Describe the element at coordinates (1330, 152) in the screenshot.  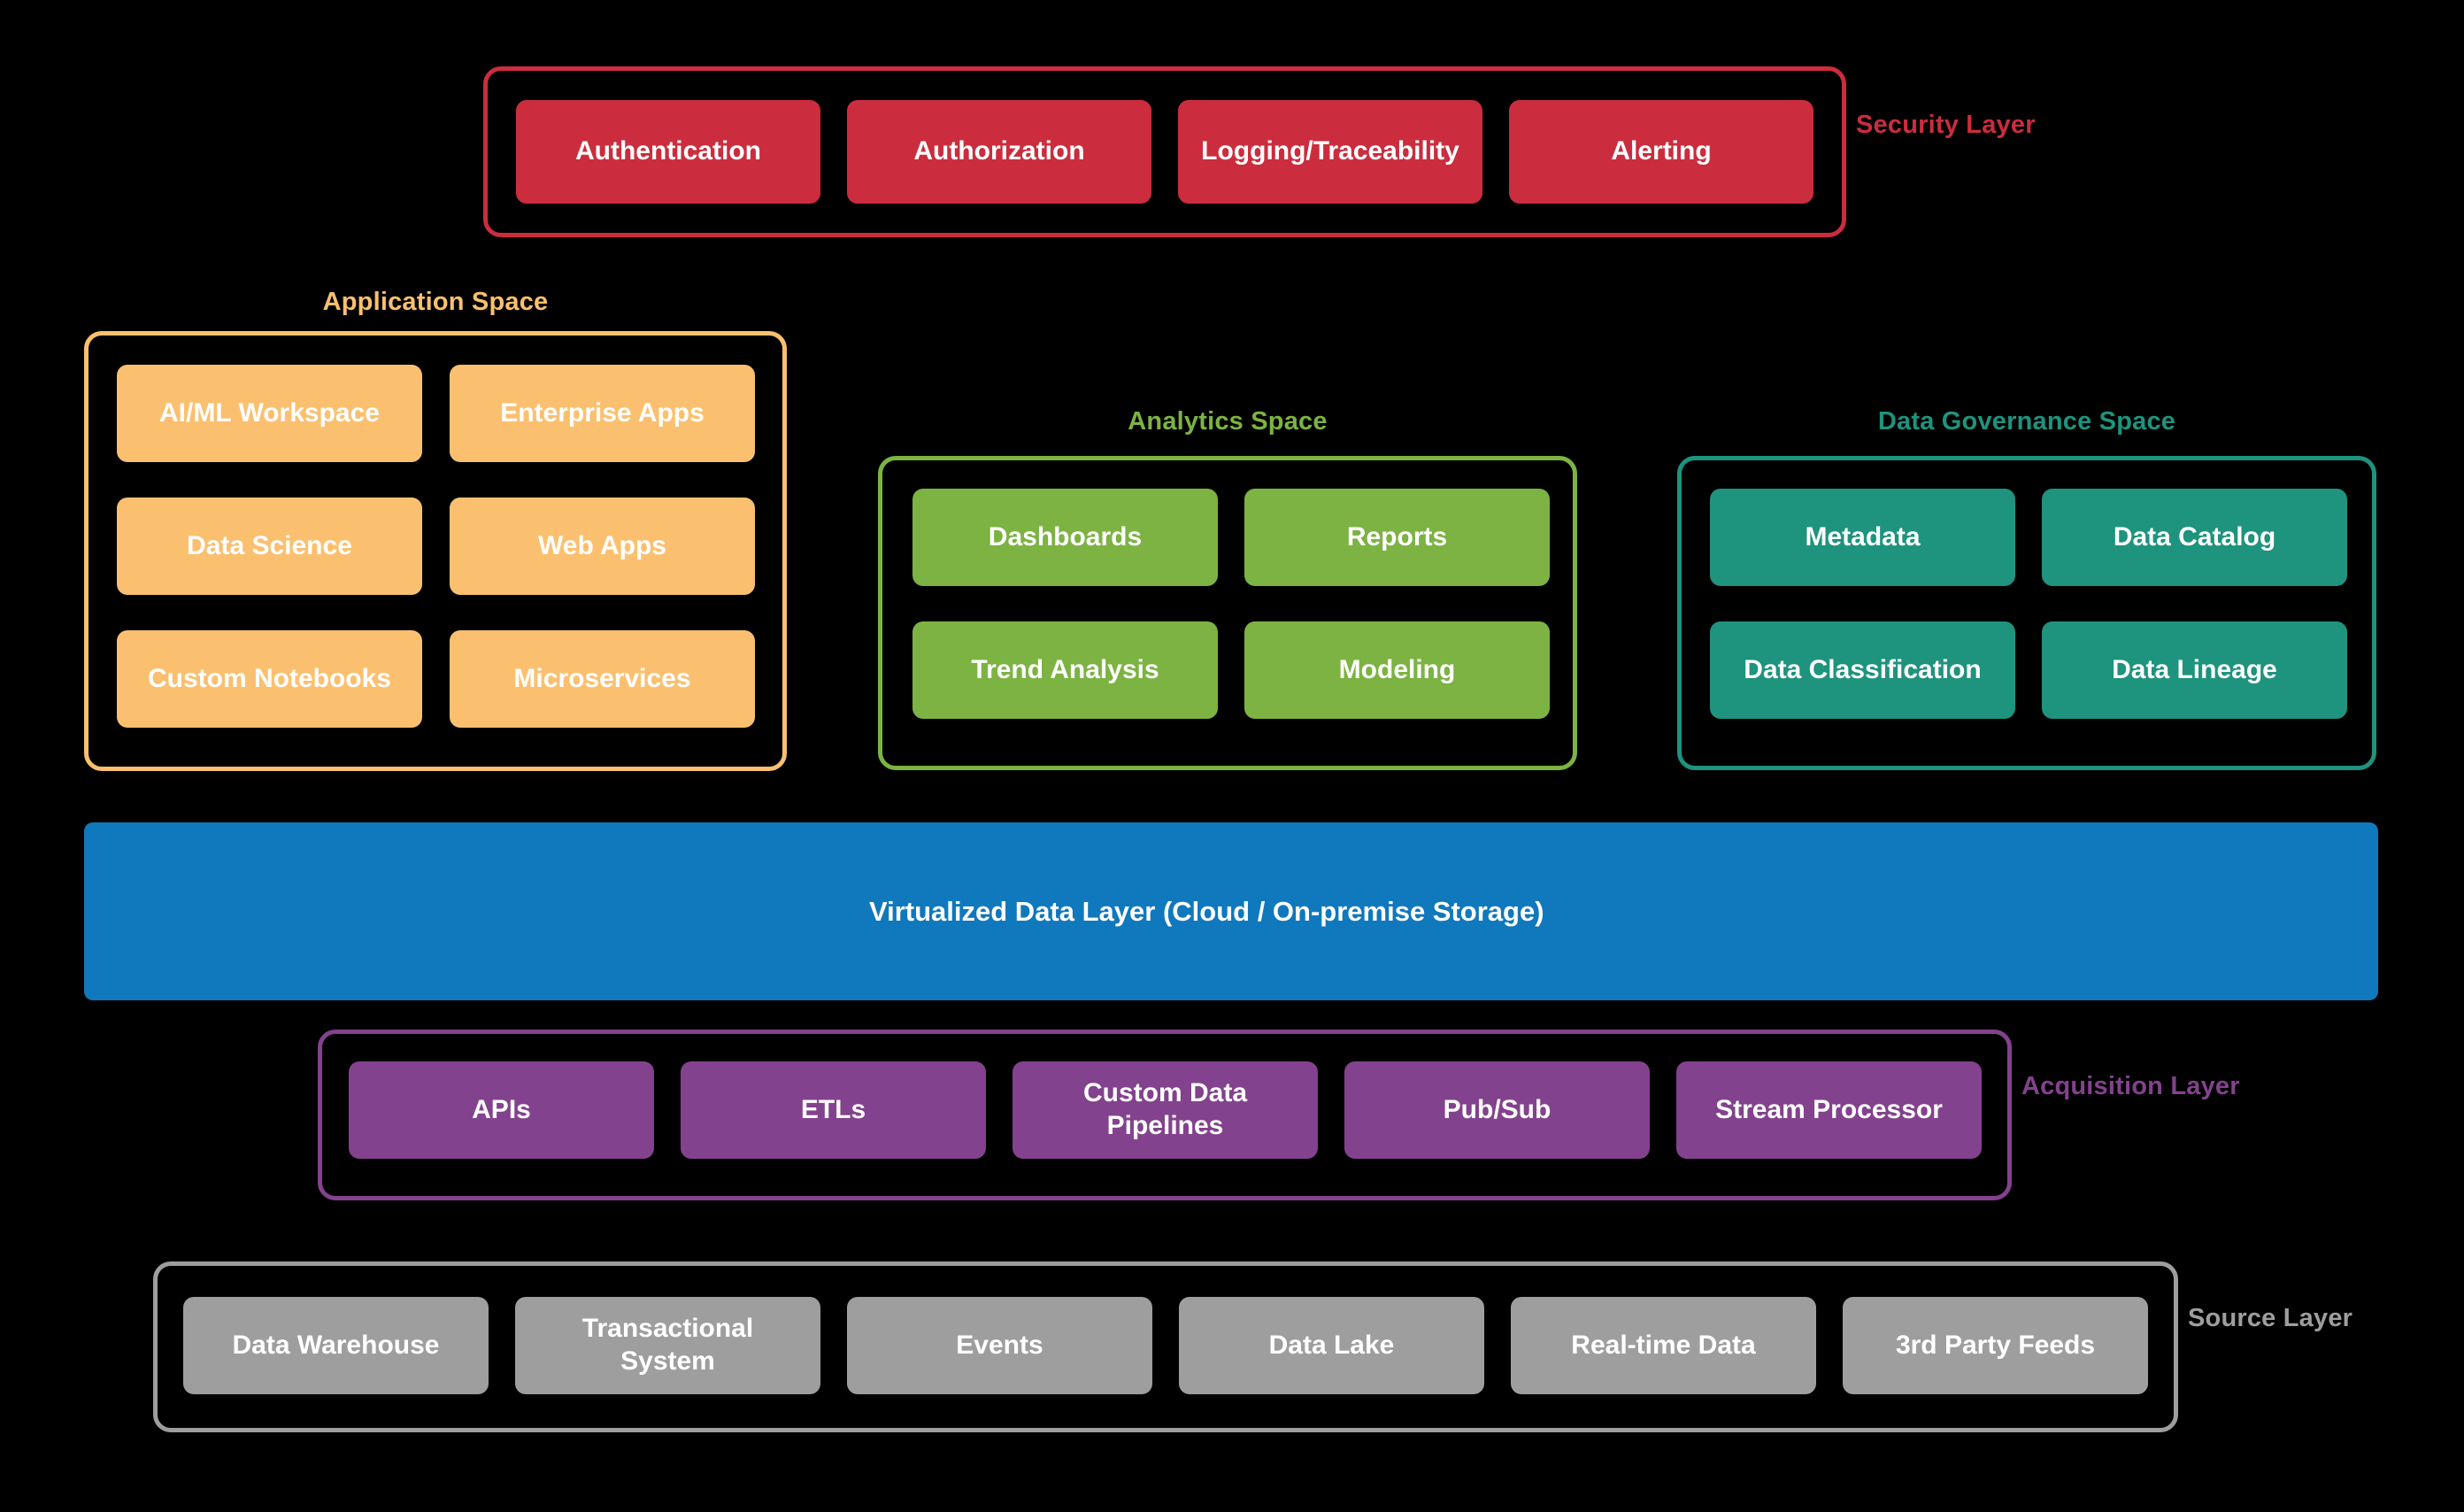
I see `node-logging-traceability: Logging/Traceability` at that location.